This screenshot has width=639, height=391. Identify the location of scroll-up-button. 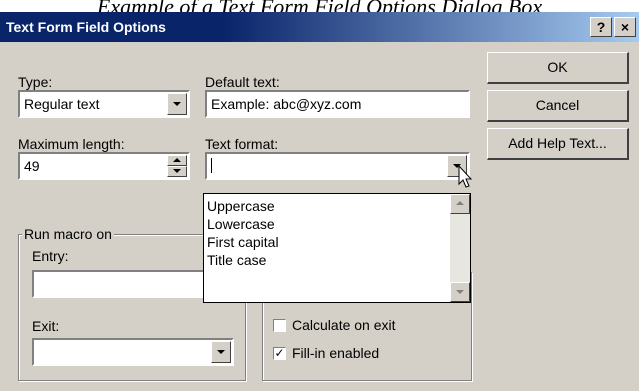
(460, 204).